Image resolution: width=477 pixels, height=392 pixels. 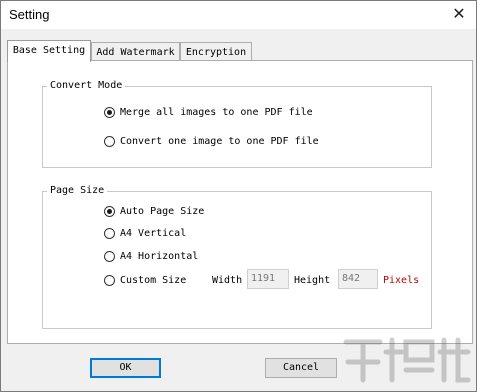 I want to click on tab-base-setting: Base Setting, so click(x=49, y=51).